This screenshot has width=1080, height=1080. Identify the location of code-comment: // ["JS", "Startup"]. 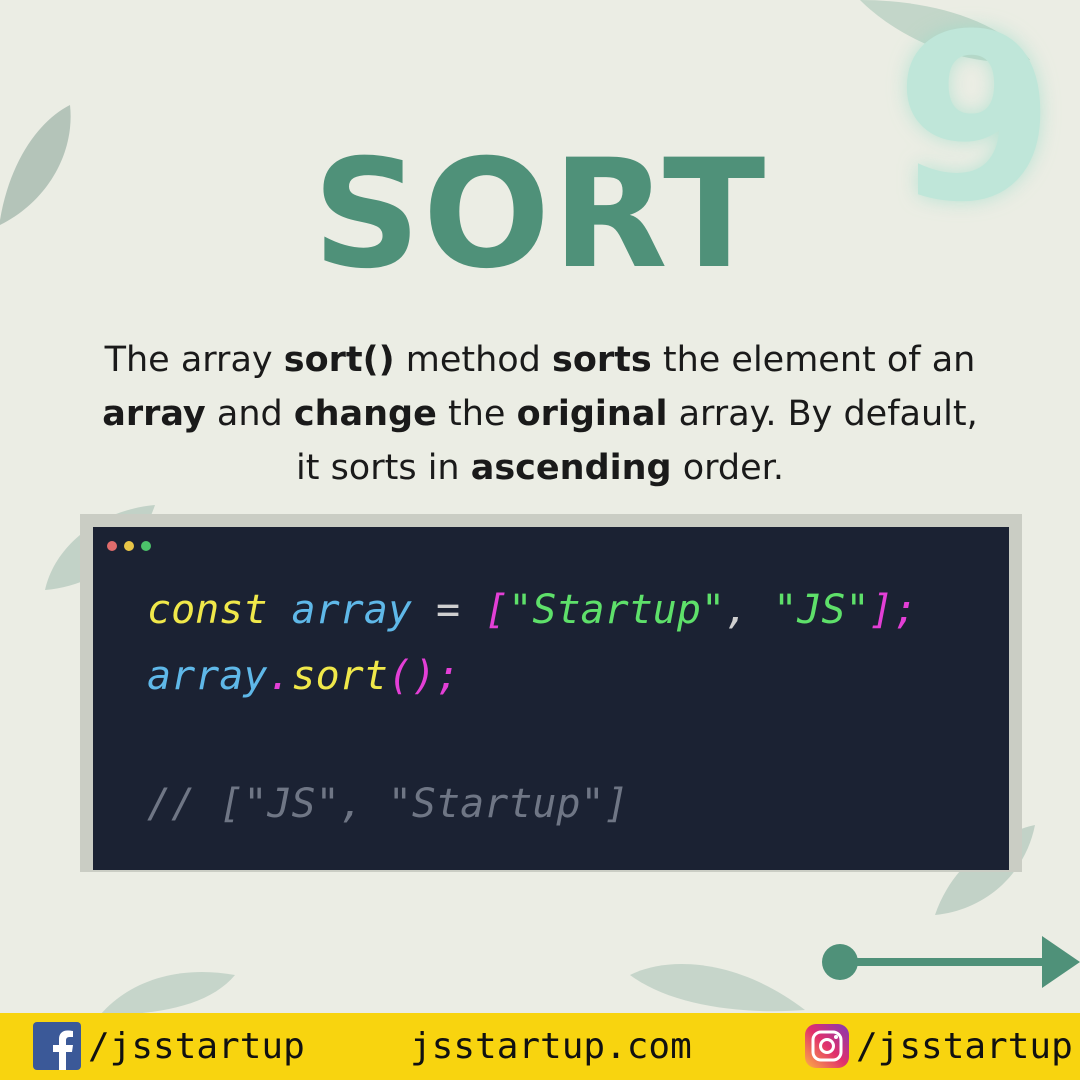
(388, 804).